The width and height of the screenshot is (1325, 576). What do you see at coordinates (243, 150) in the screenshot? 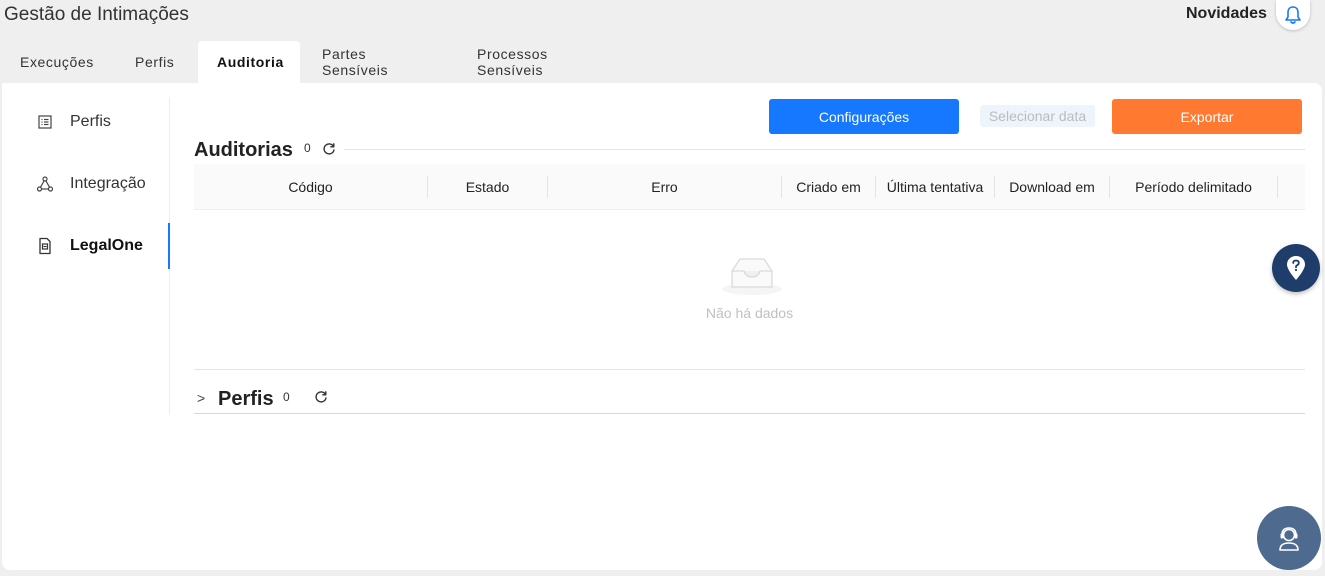
I see `auditorias-title: Auditorias` at bounding box center [243, 150].